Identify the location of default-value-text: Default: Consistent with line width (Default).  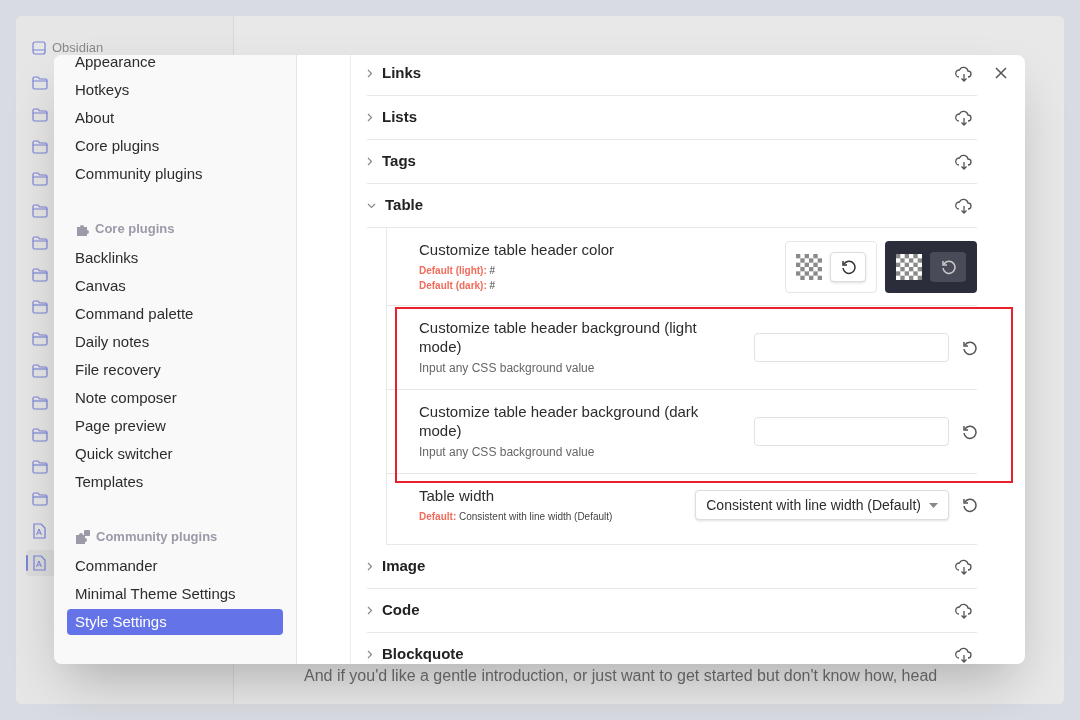
(516, 517).